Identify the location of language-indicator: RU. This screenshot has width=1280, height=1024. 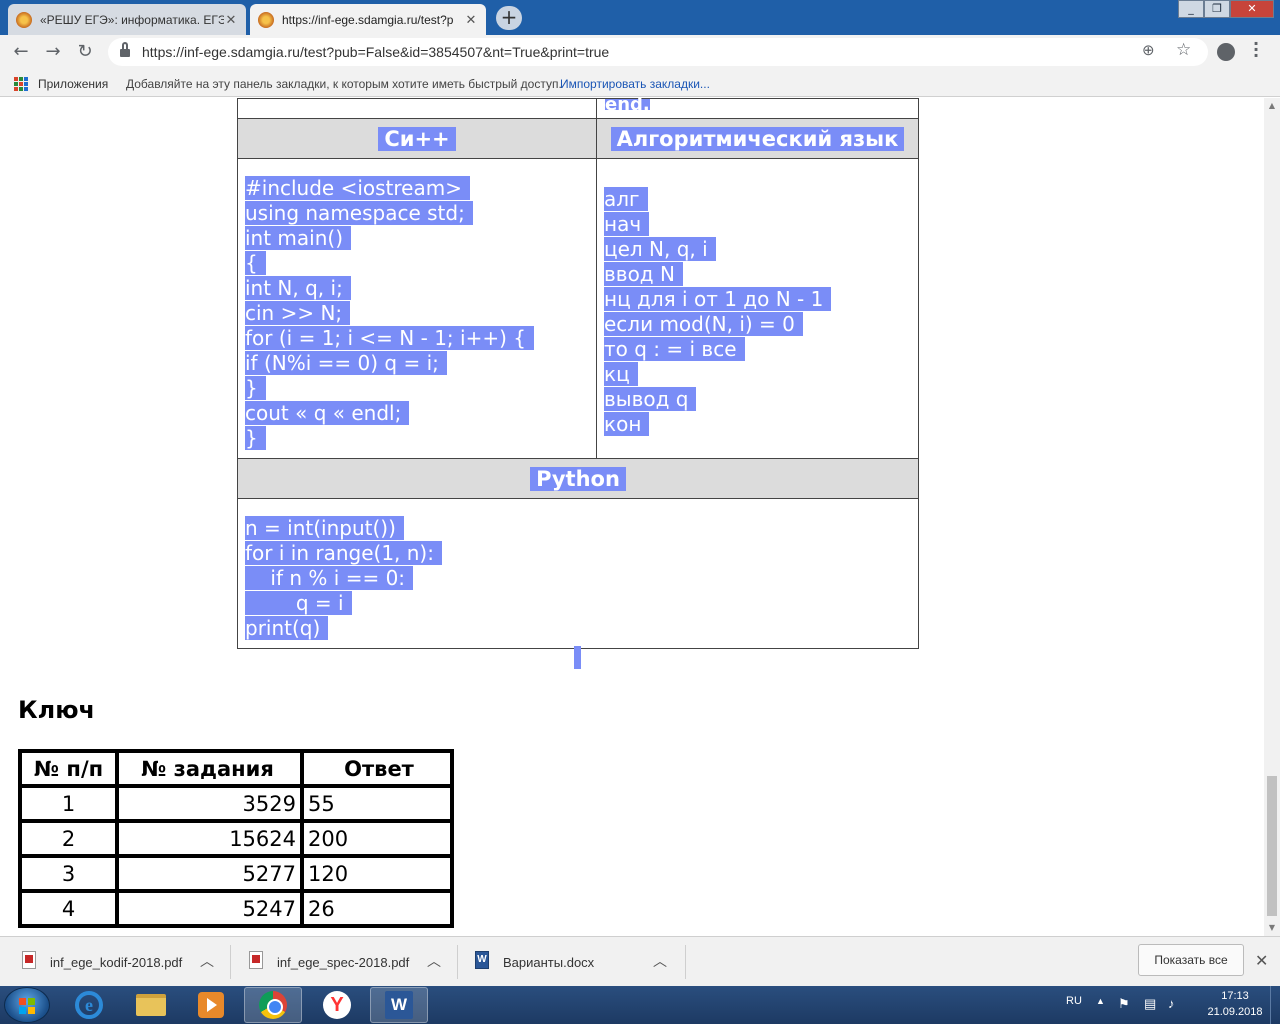
(1074, 1001).